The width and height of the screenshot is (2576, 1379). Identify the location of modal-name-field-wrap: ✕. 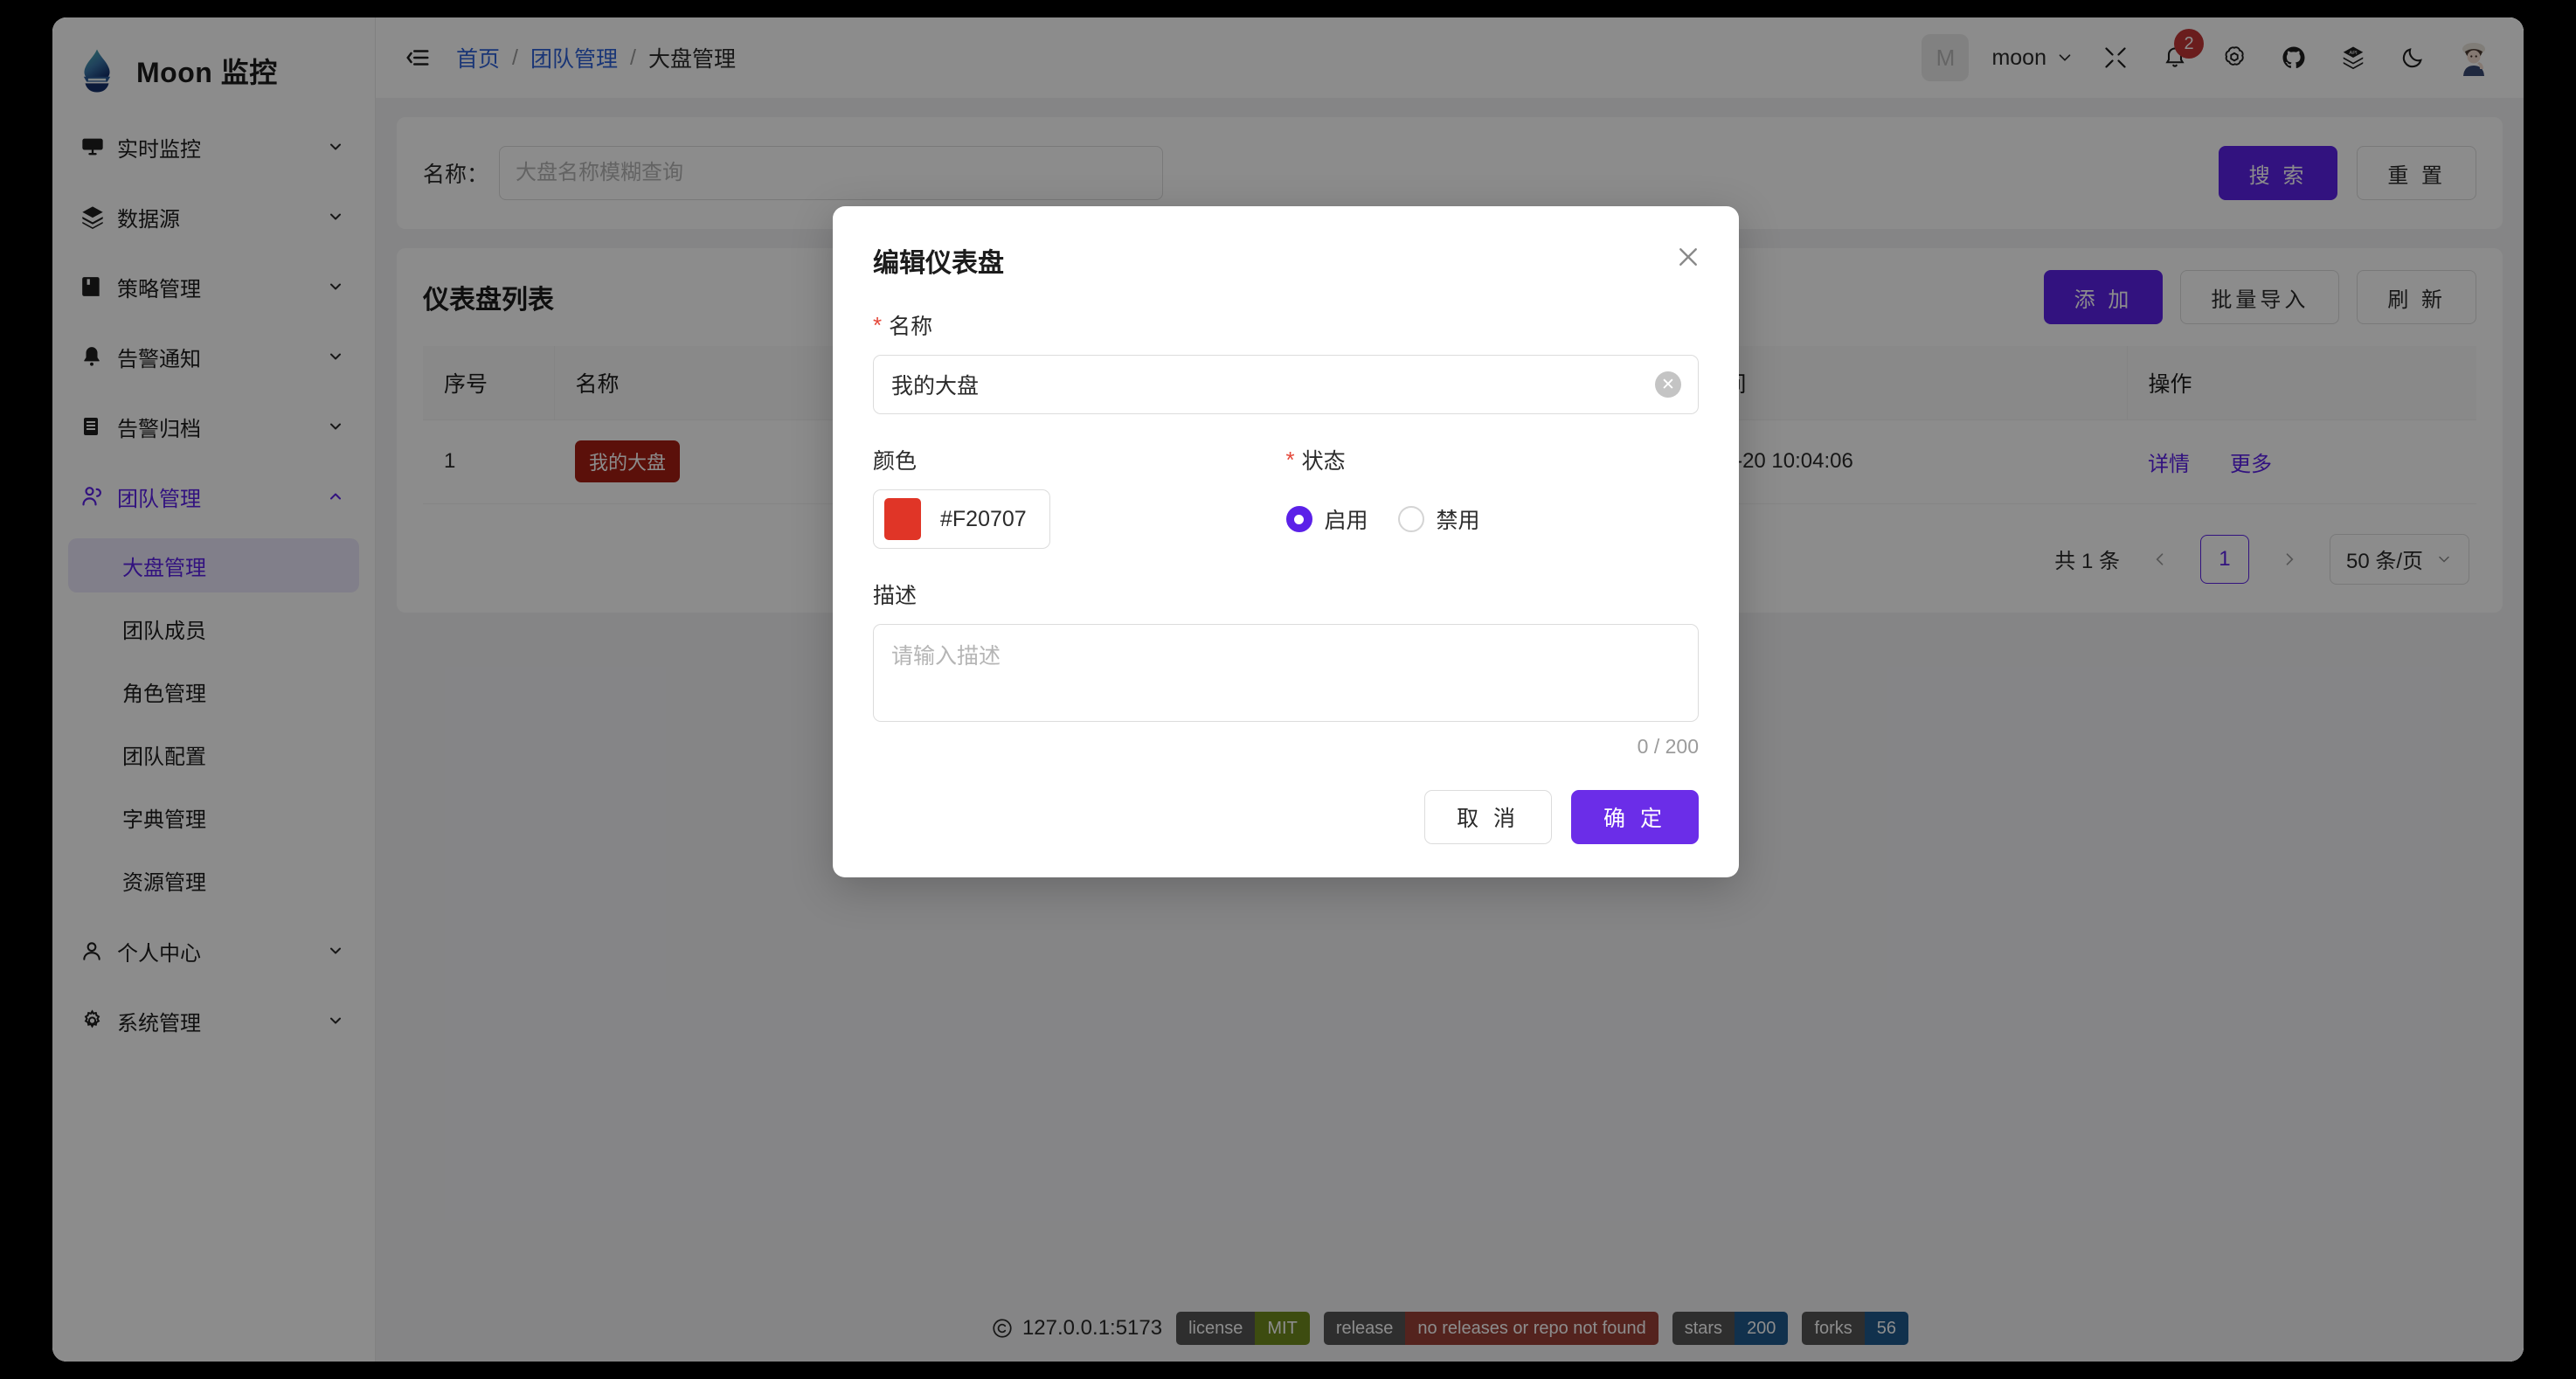
(1286, 384).